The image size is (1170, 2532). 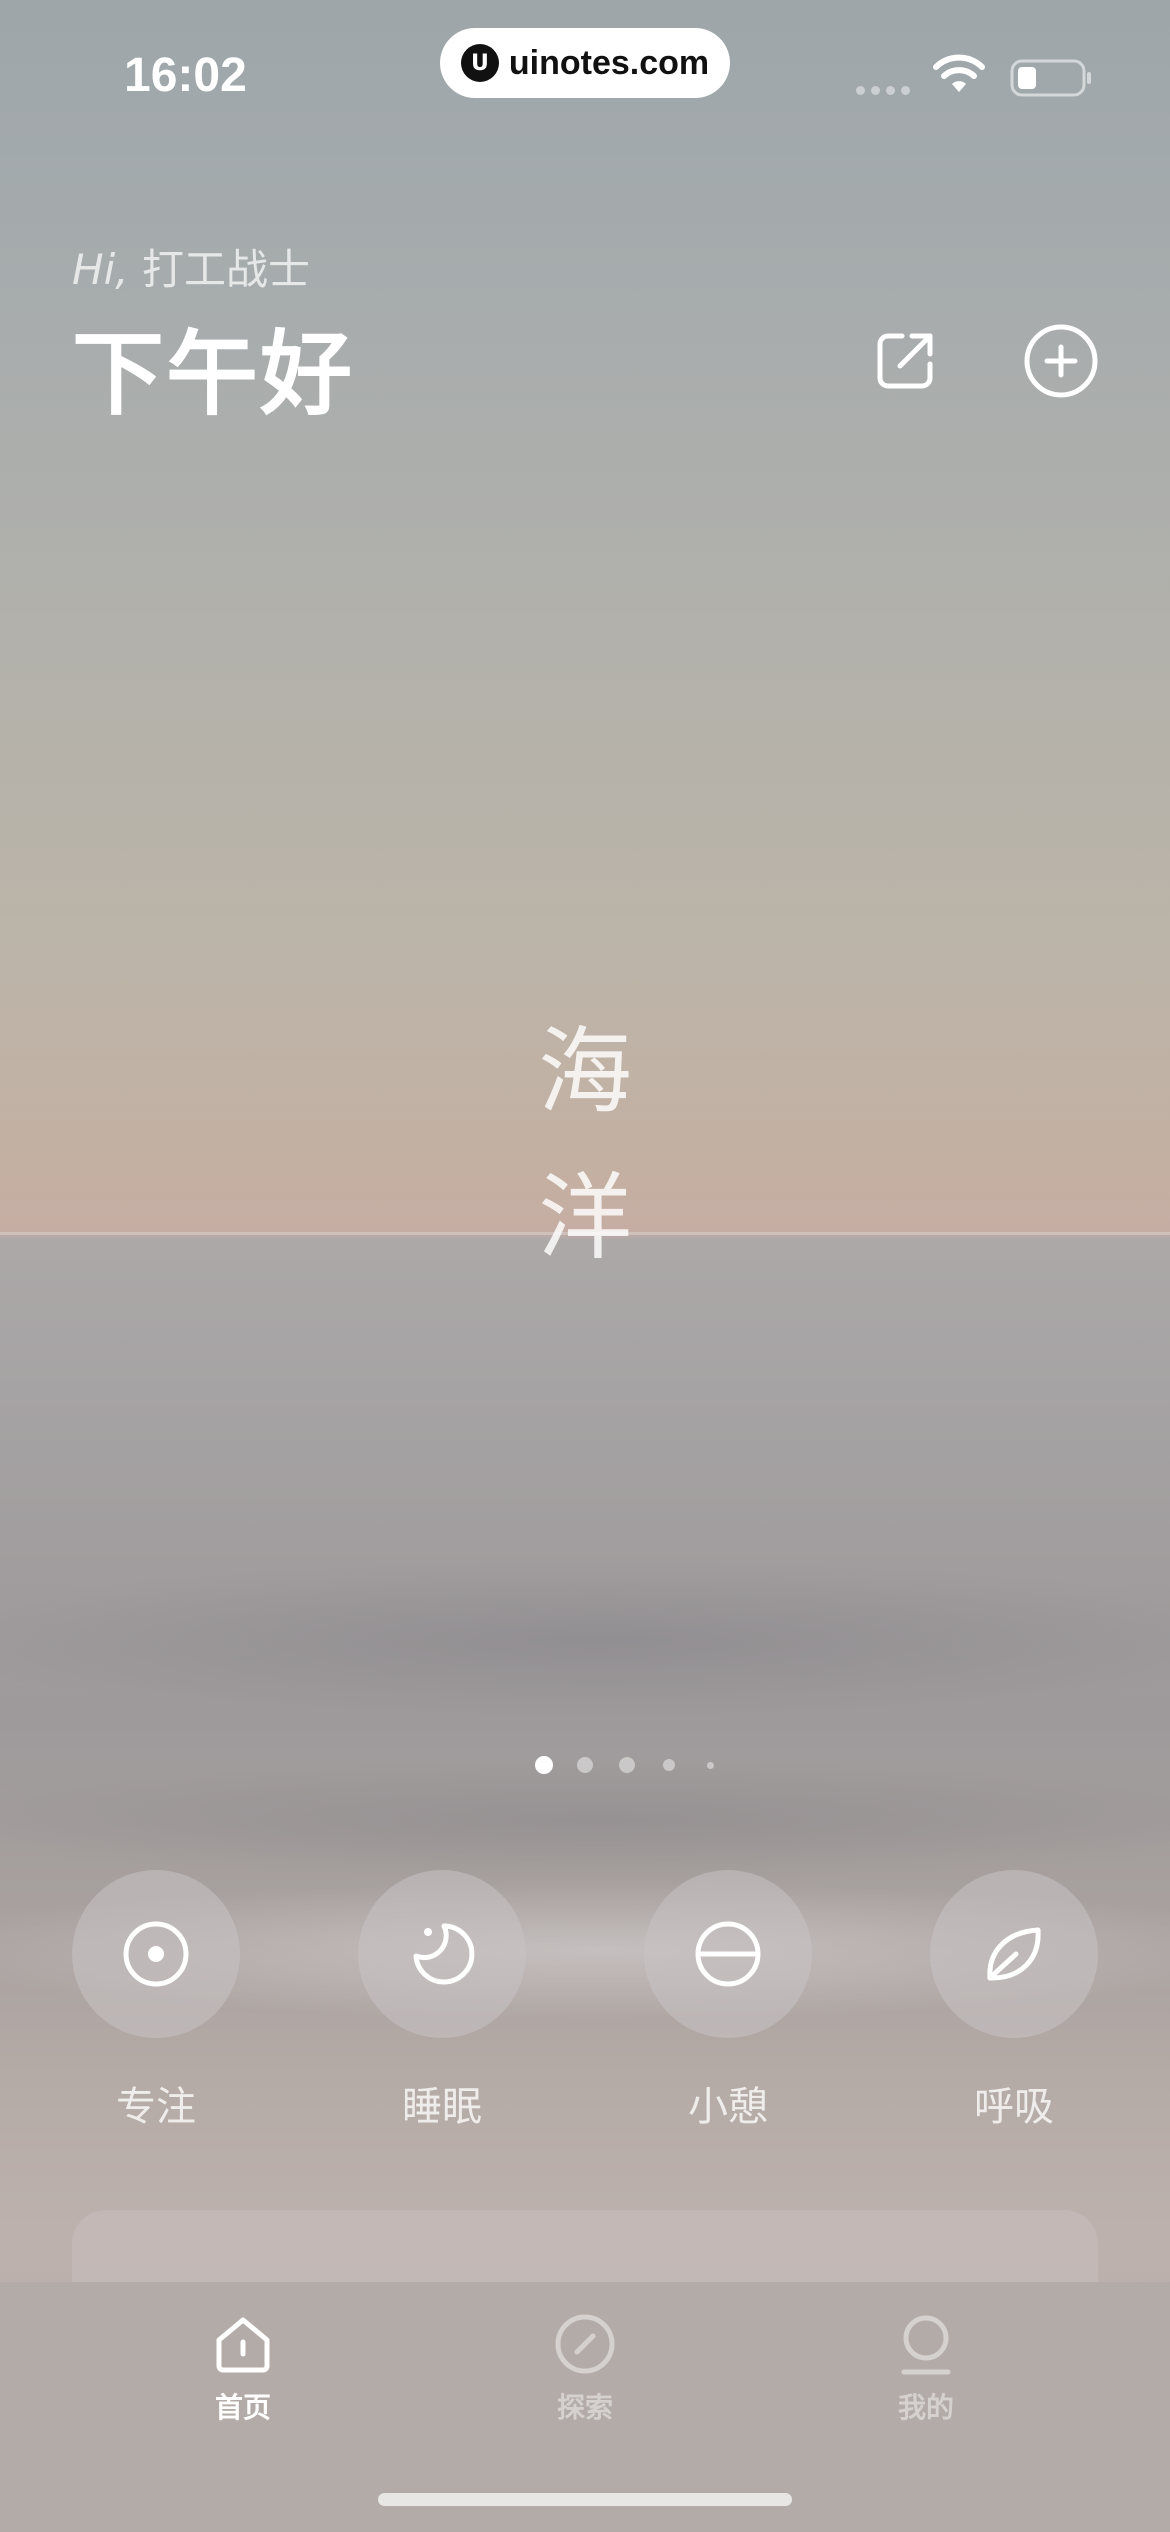 What do you see at coordinates (442, 2107) in the screenshot?
I see `mode-sleep-label: 睡眠` at bounding box center [442, 2107].